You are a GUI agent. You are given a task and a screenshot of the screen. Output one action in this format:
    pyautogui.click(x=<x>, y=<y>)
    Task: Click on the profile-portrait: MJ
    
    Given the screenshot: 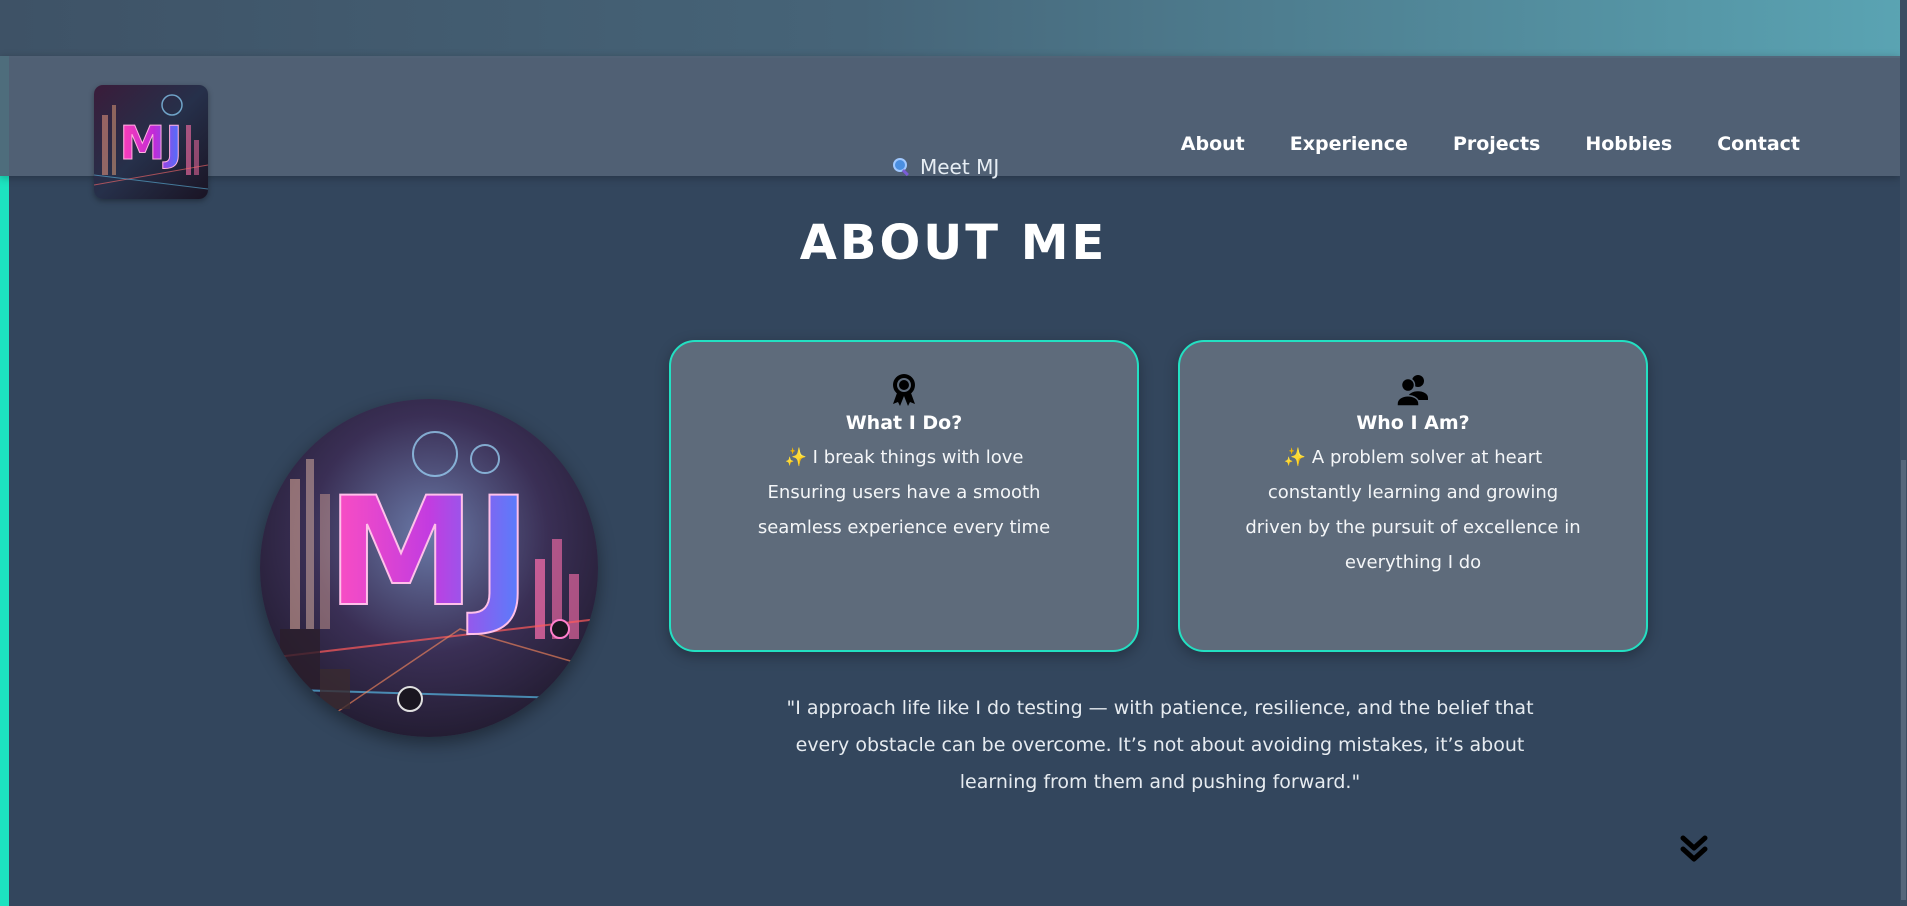 What is the action you would take?
    pyautogui.click(x=429, y=568)
    